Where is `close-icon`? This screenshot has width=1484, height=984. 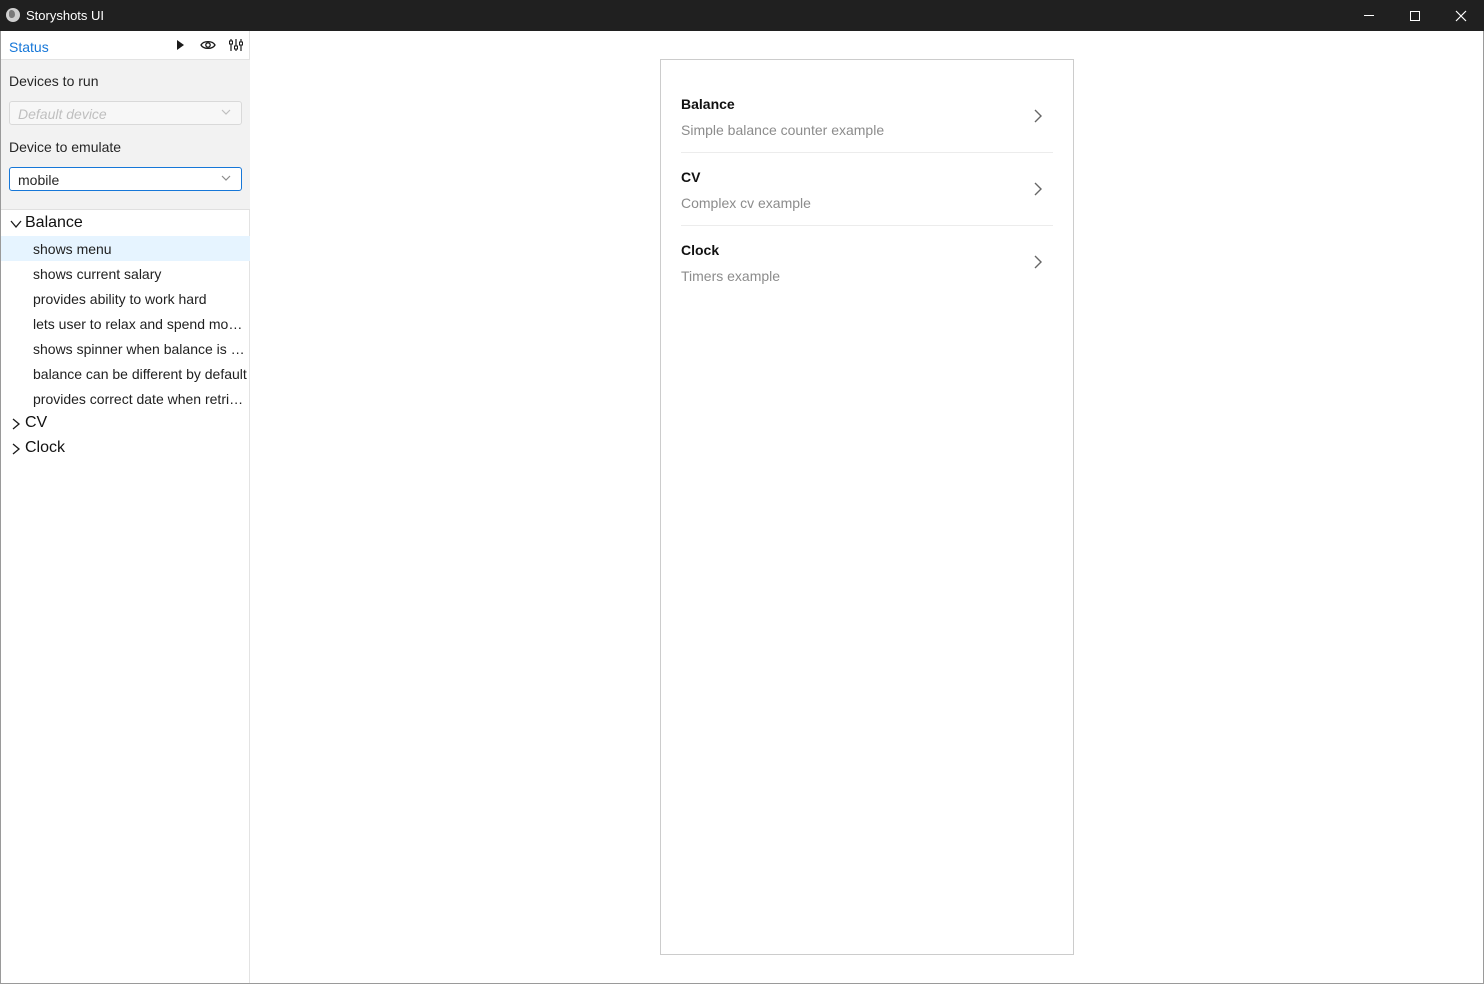 close-icon is located at coordinates (1461, 15).